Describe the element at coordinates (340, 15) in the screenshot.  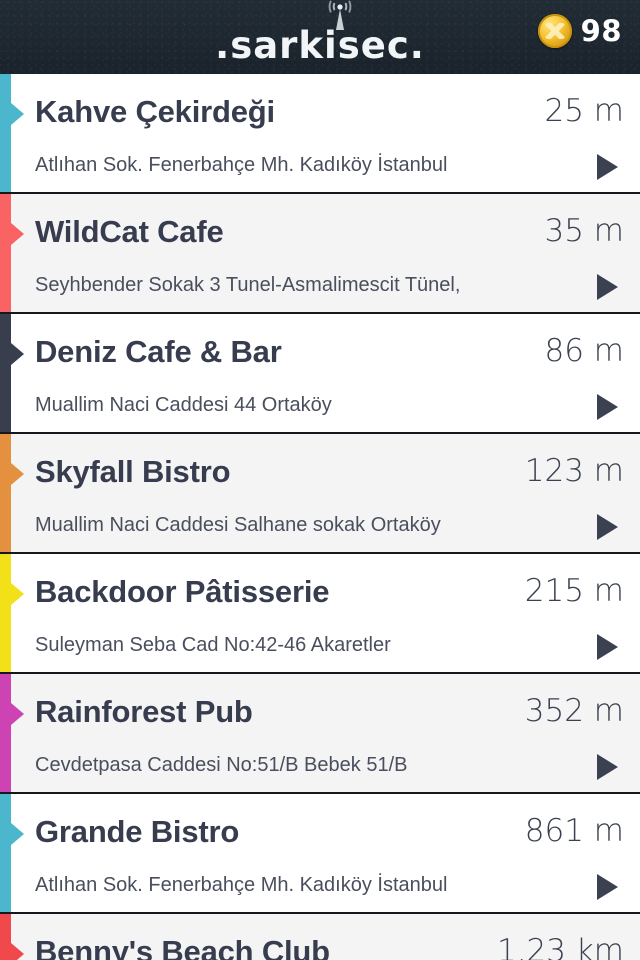
I see `broadcast-tower-icon` at that location.